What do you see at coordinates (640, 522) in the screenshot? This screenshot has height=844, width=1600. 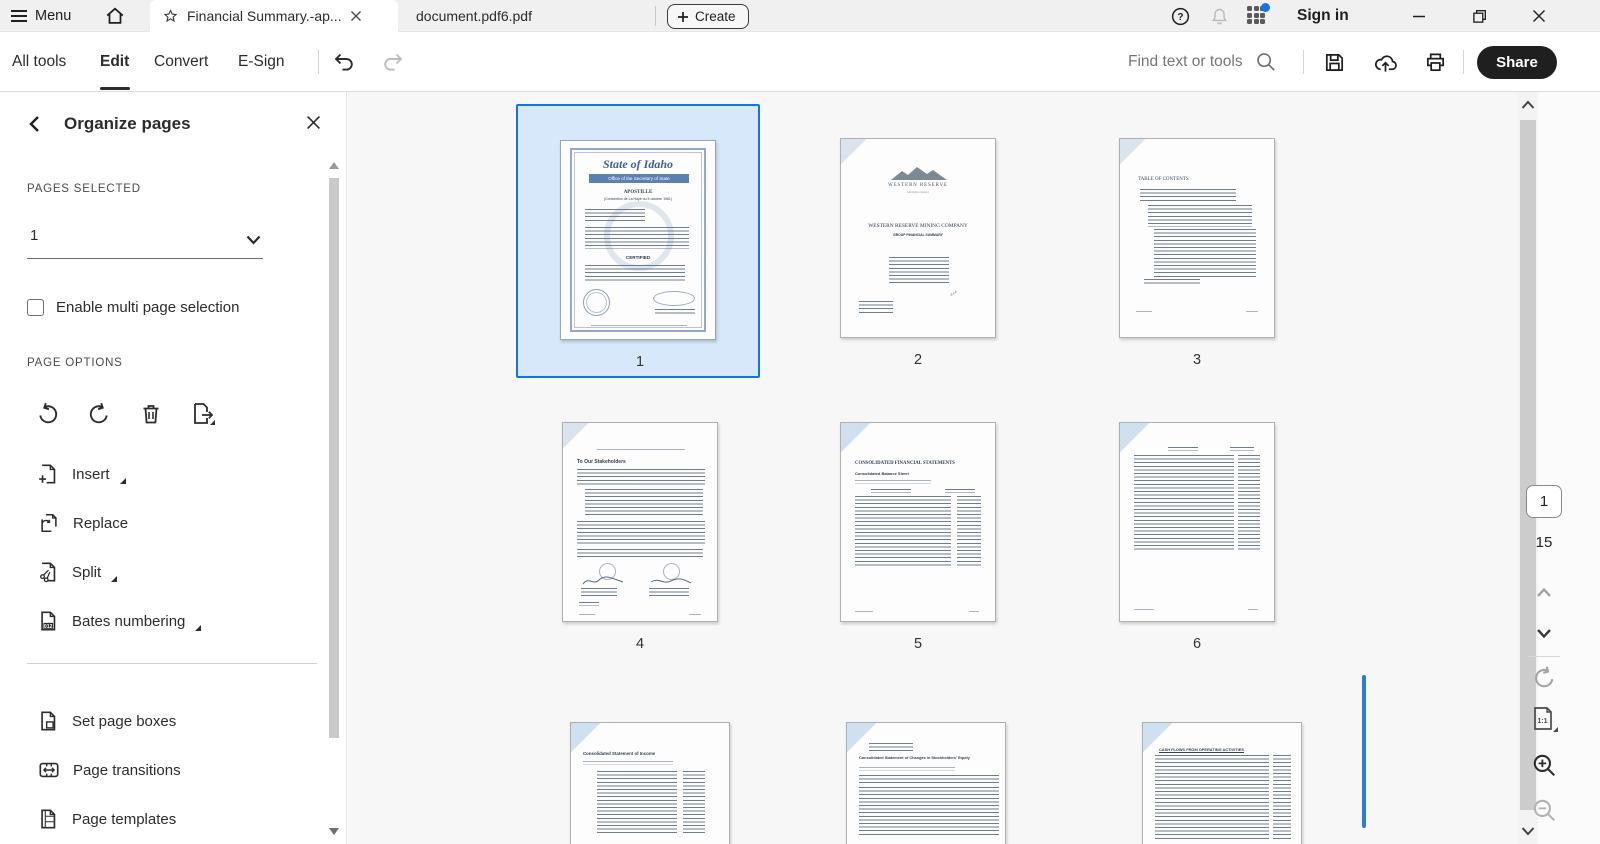 I see `page-thumbnail: To Our Stakeholders` at bounding box center [640, 522].